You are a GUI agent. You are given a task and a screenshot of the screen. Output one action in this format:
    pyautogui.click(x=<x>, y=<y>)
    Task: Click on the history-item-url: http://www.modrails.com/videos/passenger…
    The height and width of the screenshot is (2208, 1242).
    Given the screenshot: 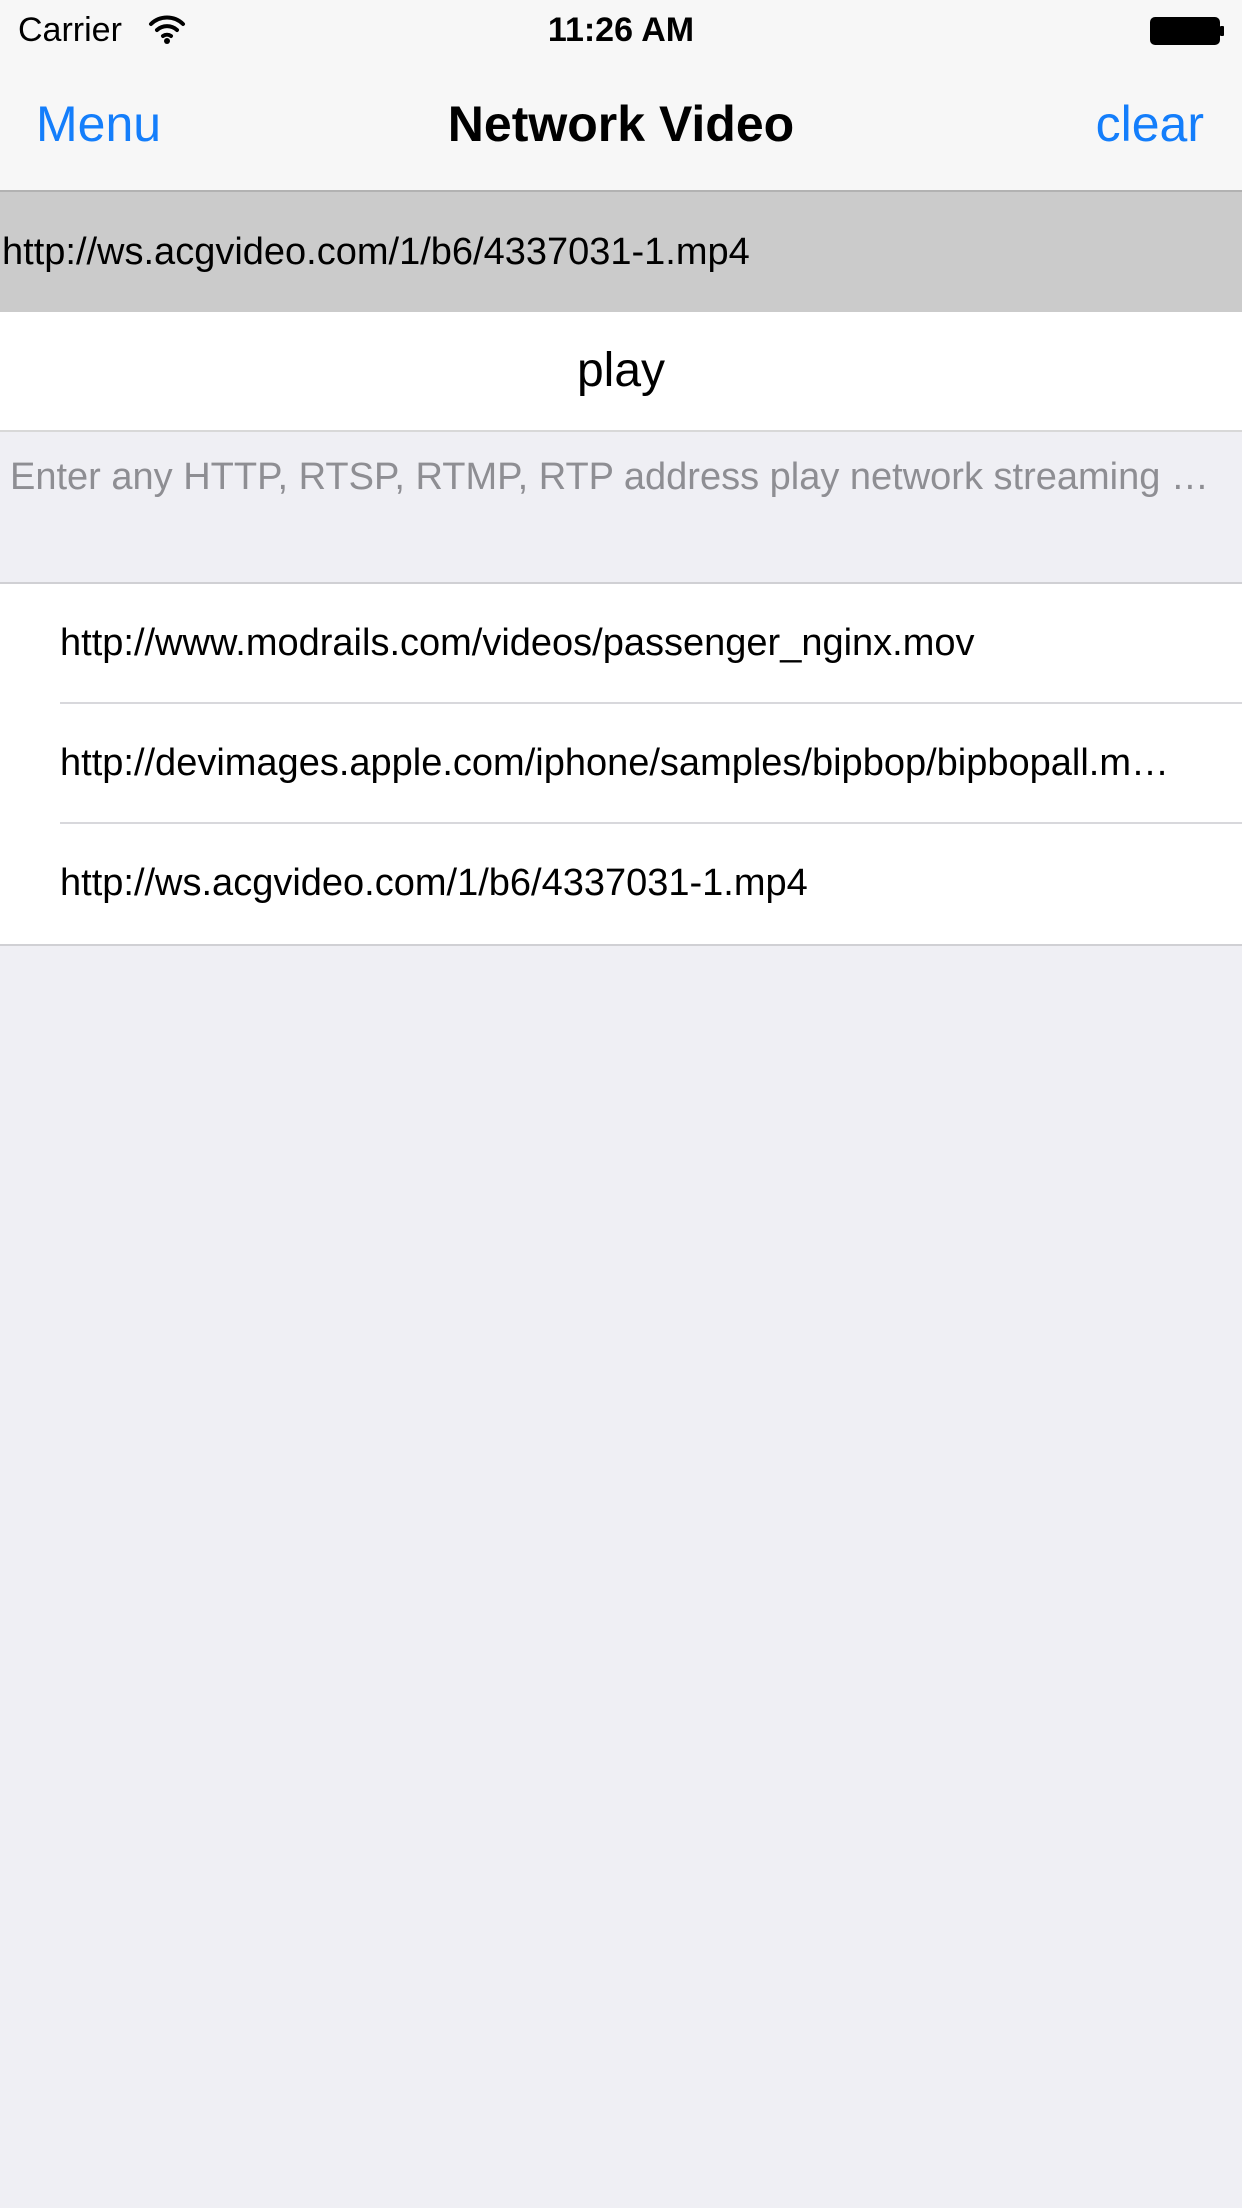 What is the action you would take?
    pyautogui.click(x=517, y=643)
    